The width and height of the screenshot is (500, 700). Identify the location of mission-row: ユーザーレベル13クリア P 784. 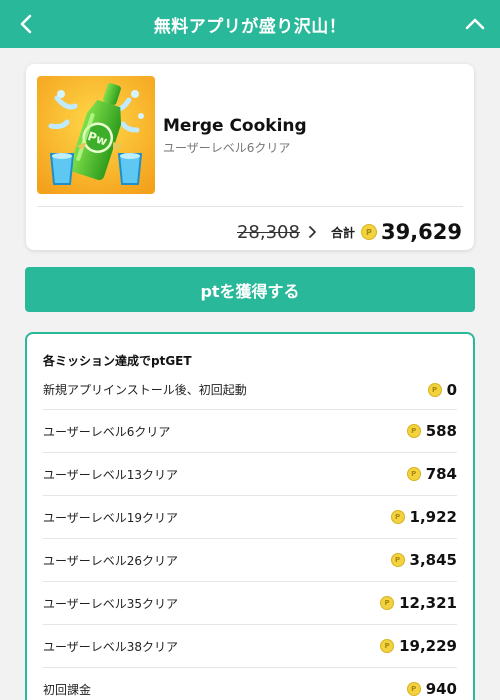
(250, 474).